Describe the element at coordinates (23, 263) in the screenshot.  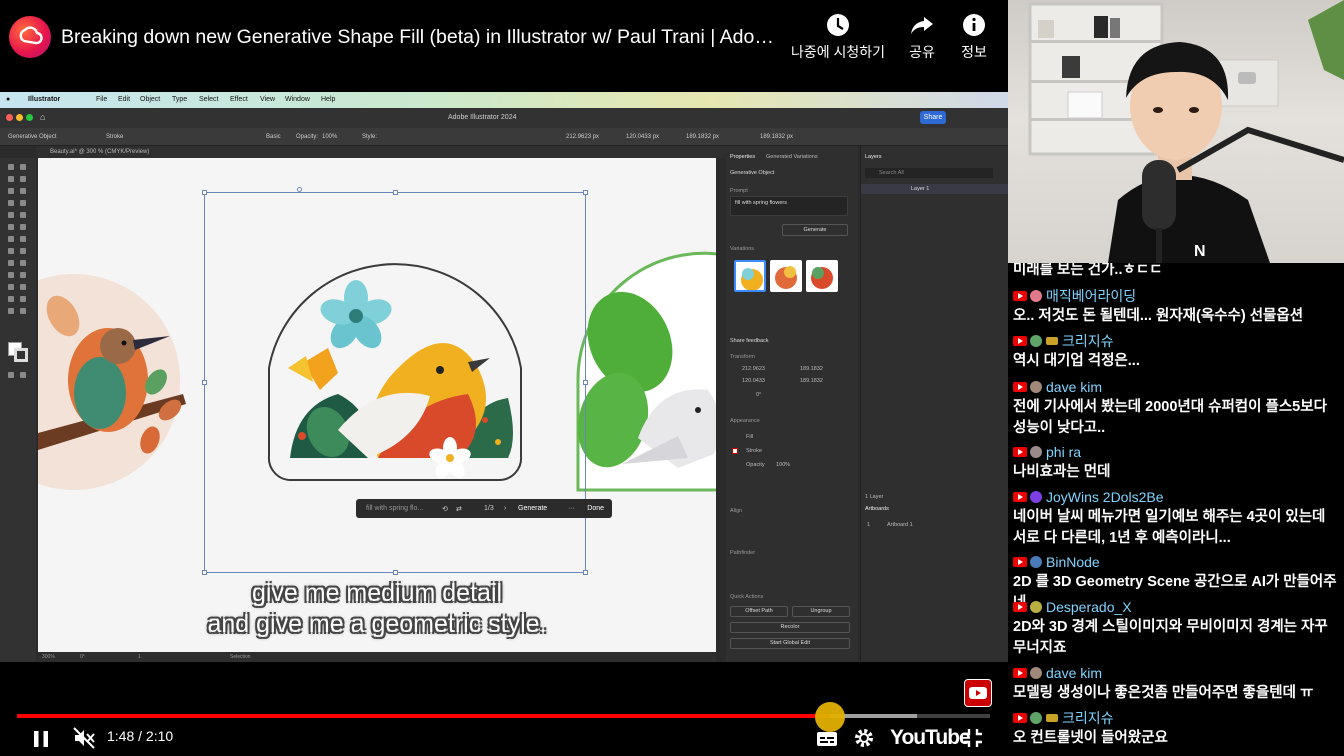
I see `gradient-tool-icon` at that location.